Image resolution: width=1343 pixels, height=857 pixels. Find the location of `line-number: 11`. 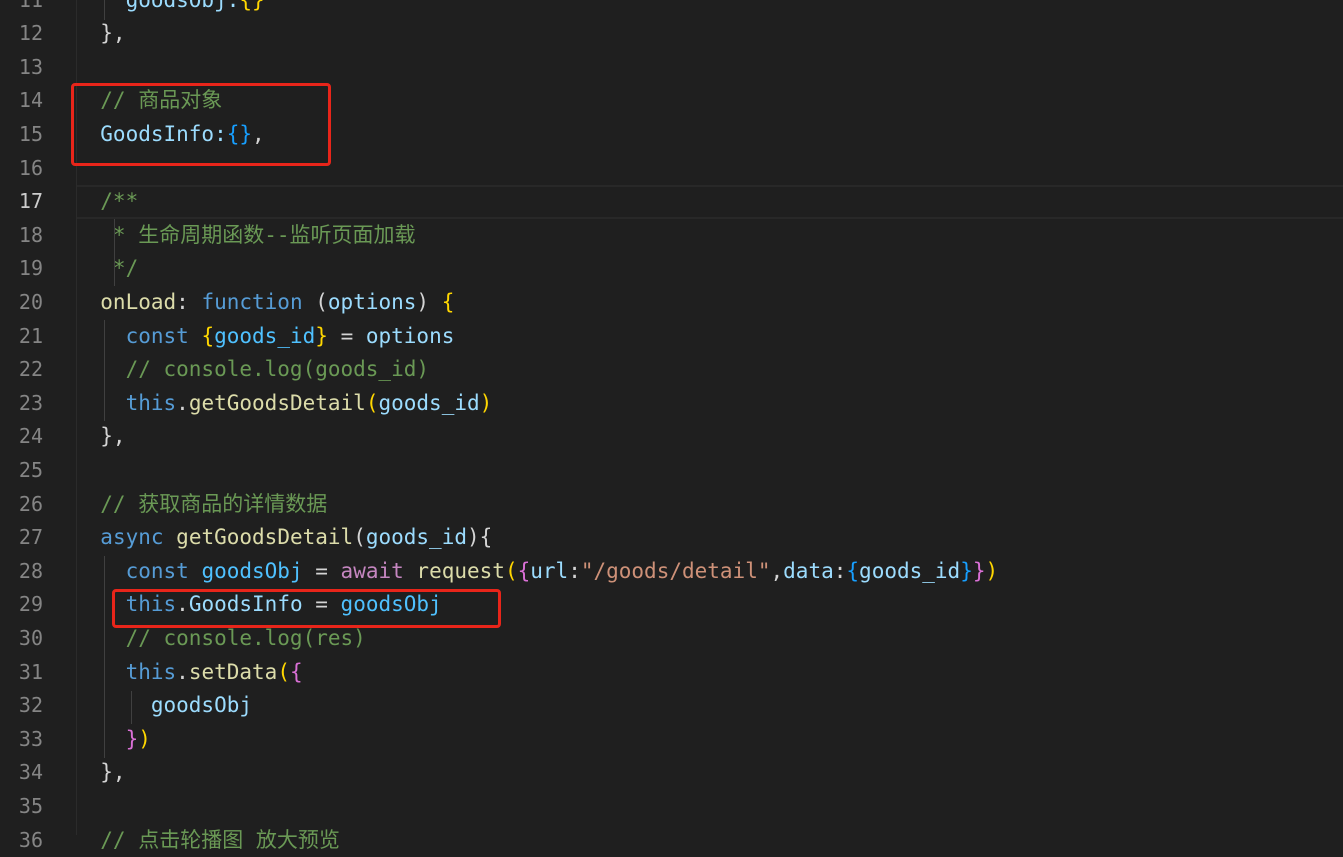

line-number: 11 is located at coordinates (21, 8).